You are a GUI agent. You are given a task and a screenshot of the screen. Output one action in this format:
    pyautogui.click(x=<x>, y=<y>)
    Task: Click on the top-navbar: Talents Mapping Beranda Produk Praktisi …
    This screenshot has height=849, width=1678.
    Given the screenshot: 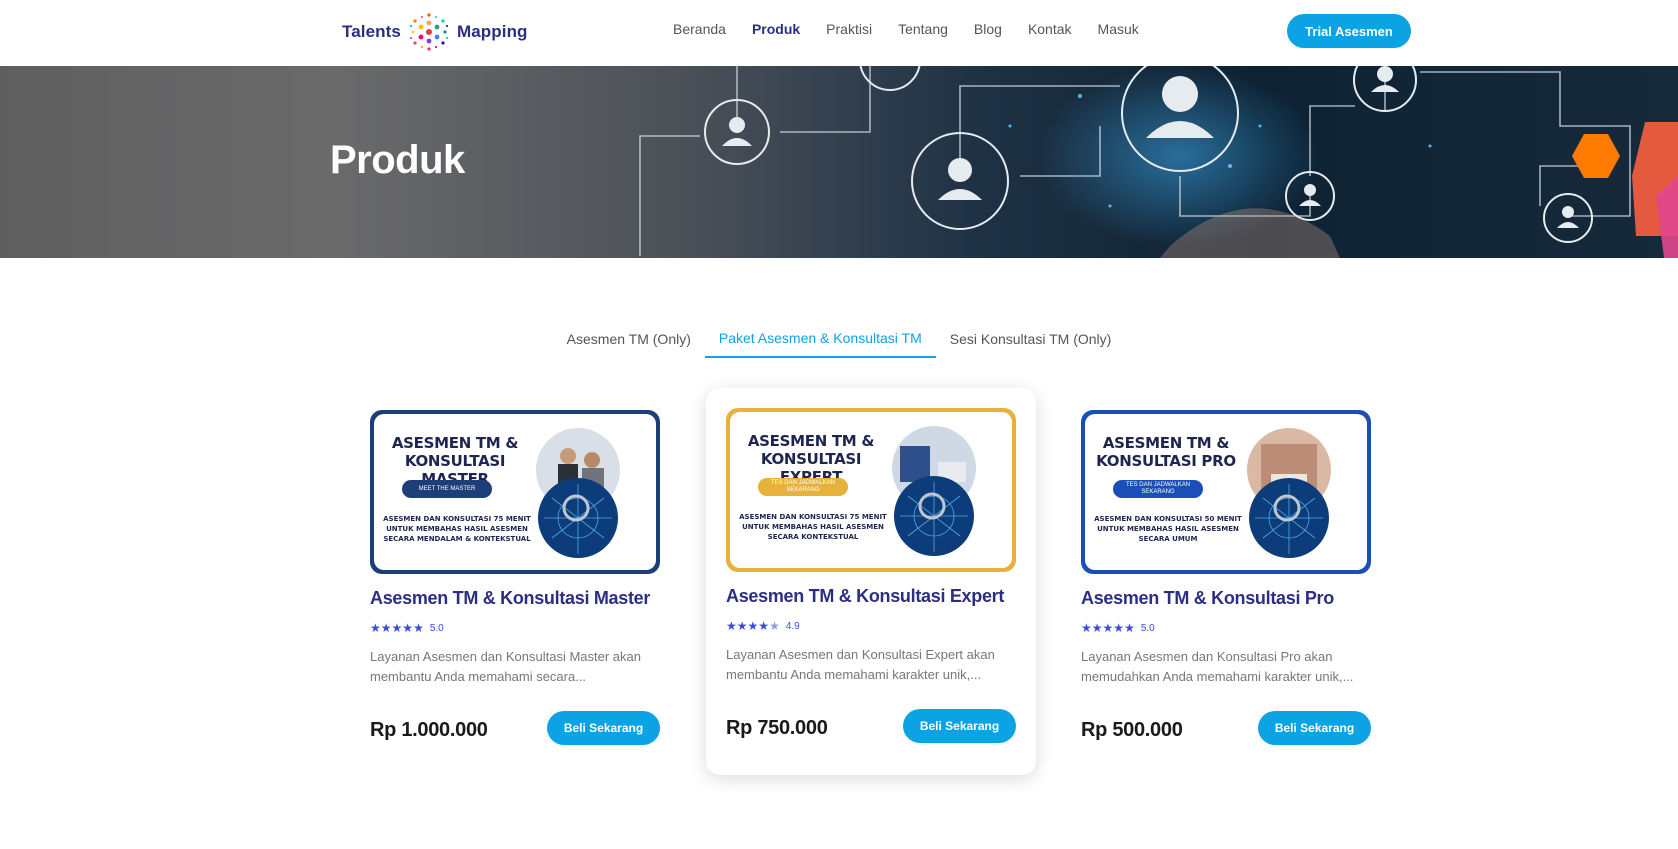 What is the action you would take?
    pyautogui.click(x=839, y=33)
    